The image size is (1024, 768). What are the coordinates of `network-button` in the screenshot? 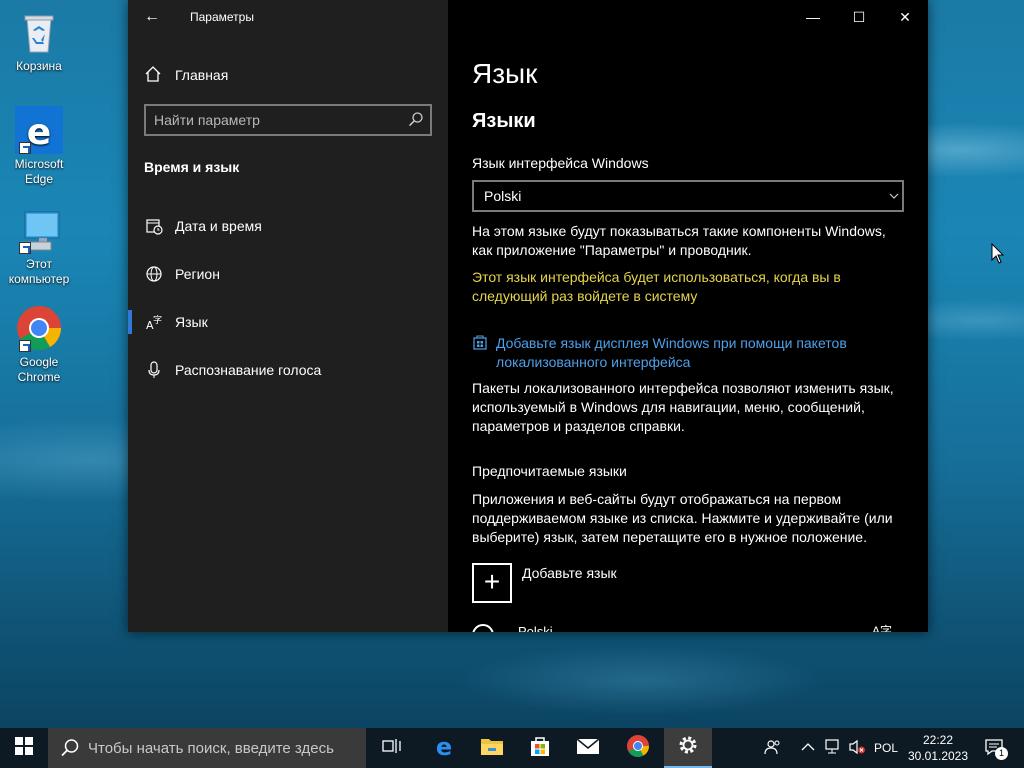 It's located at (833, 748).